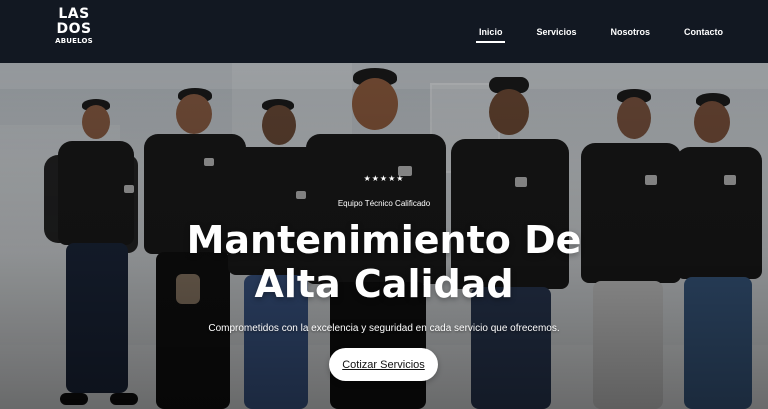 Image resolution: width=768 pixels, height=409 pixels. I want to click on nav-item-contacto: Contacto, so click(703, 32).